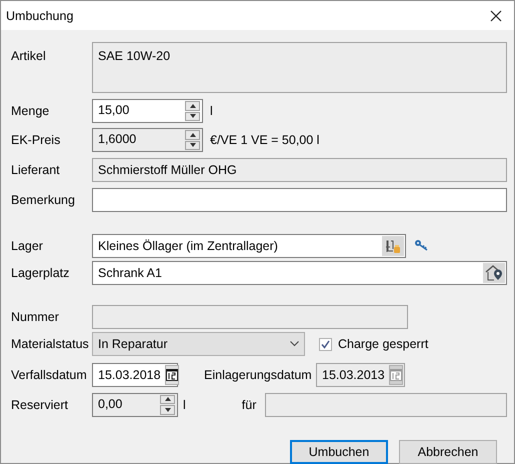  Describe the element at coordinates (43, 200) in the screenshot. I see `field-label: Bemerkung` at that location.